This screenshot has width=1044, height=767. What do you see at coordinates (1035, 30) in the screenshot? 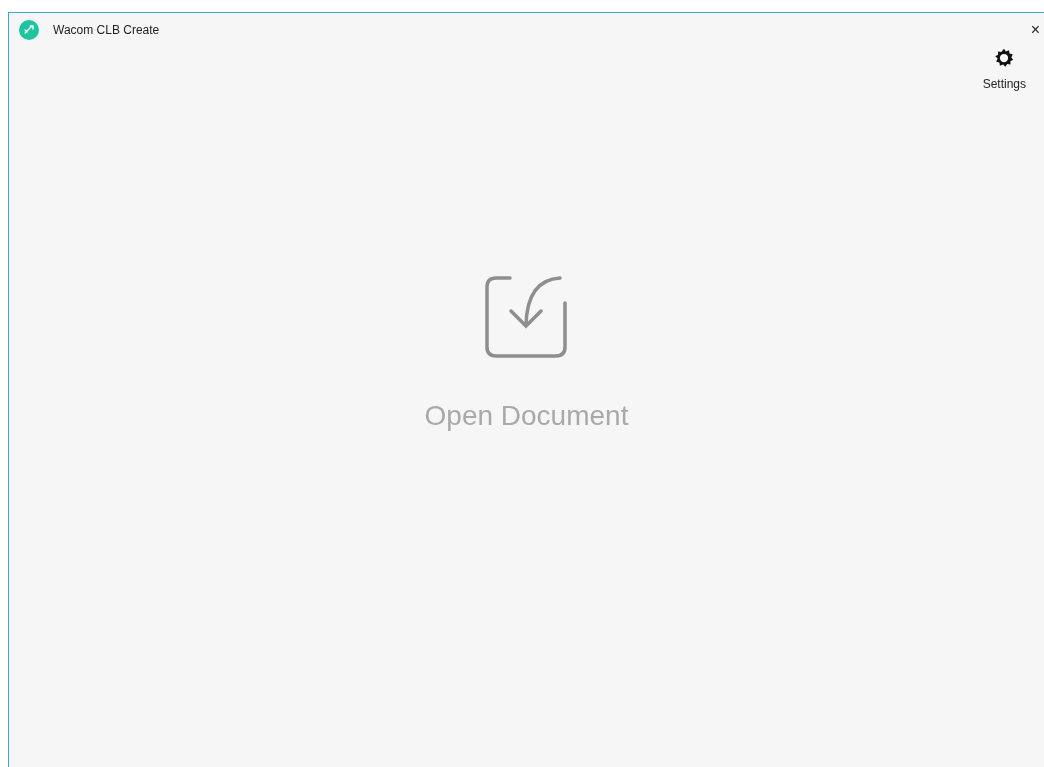
I see `close-button: ×` at bounding box center [1035, 30].